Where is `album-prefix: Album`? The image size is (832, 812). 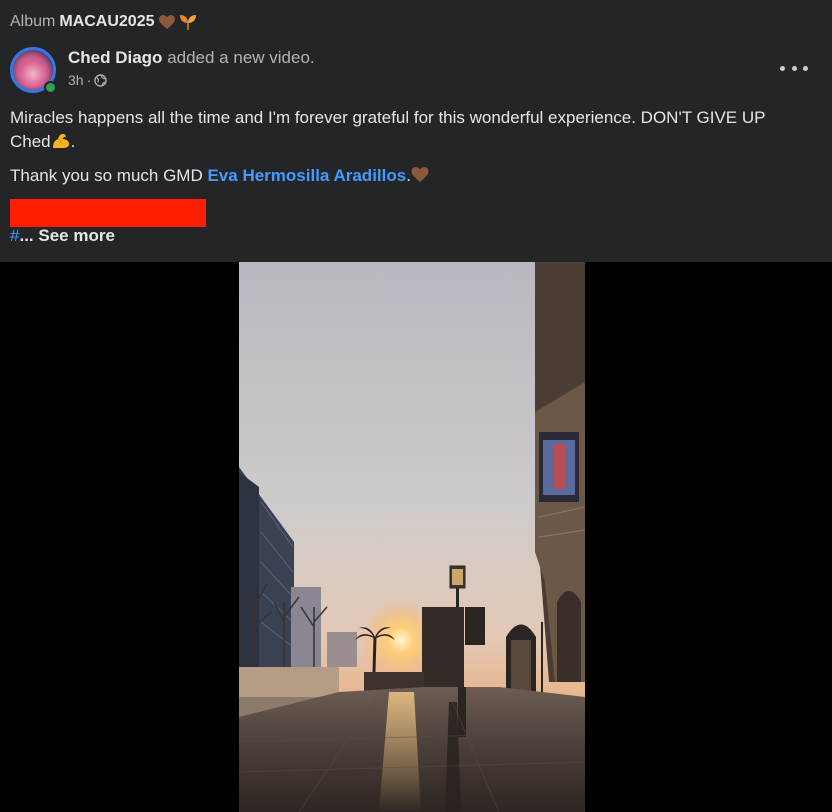
album-prefix: Album is located at coordinates (33, 21).